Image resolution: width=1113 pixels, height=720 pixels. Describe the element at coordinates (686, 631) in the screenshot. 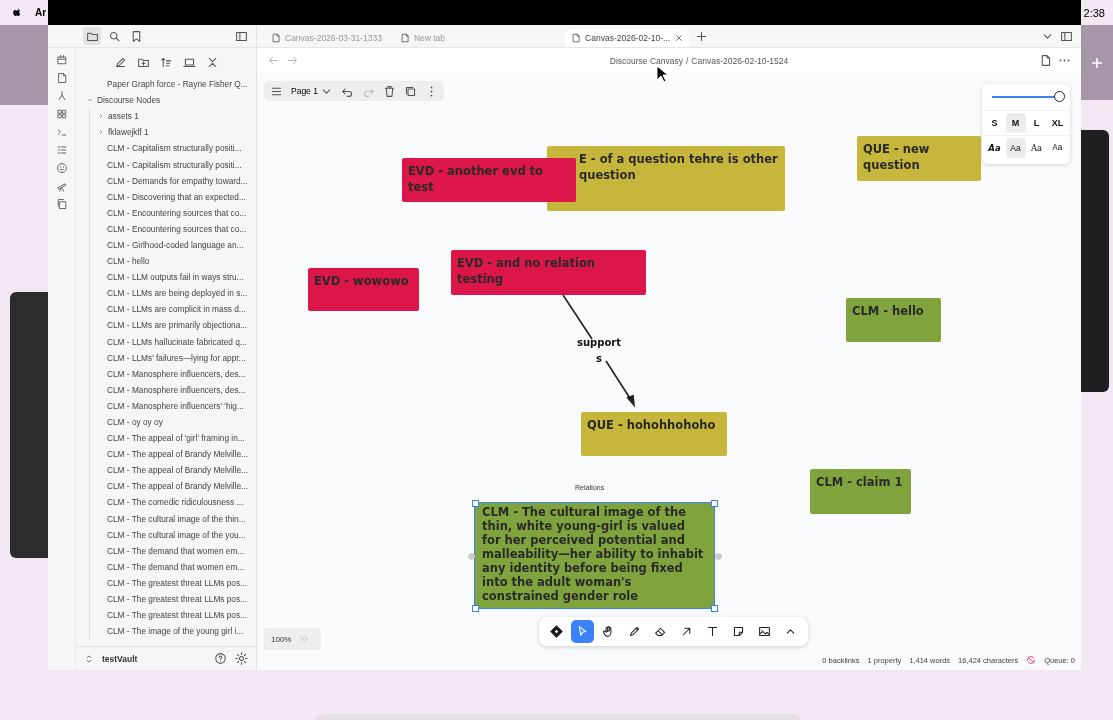

I see `arrow-icon` at that location.